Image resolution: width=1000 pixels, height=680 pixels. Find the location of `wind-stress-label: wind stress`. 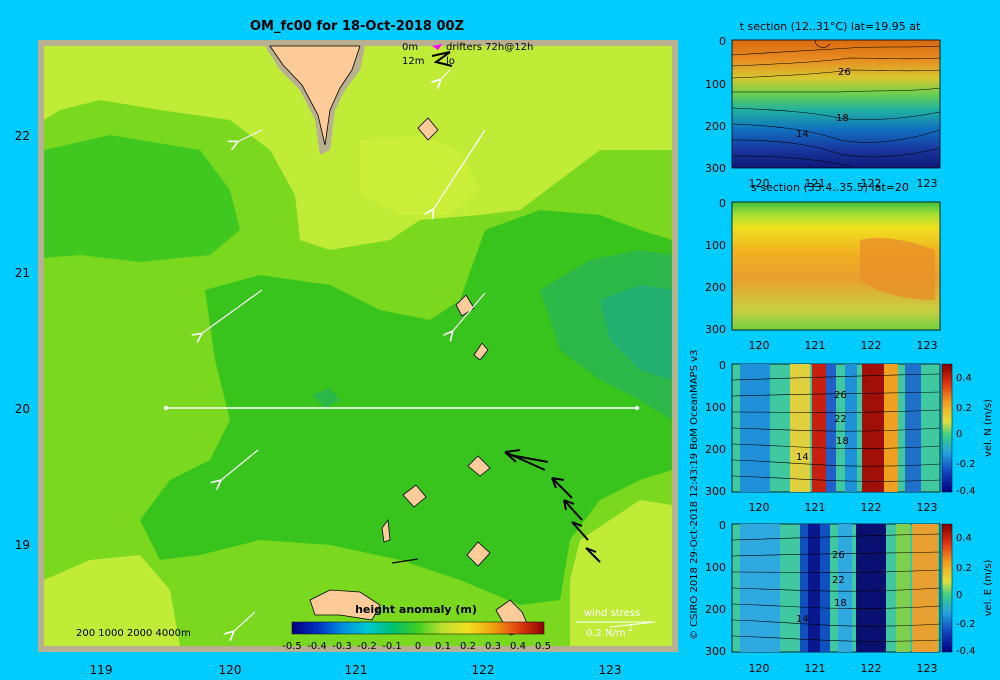

wind-stress-label: wind stress is located at coordinates (612, 613).